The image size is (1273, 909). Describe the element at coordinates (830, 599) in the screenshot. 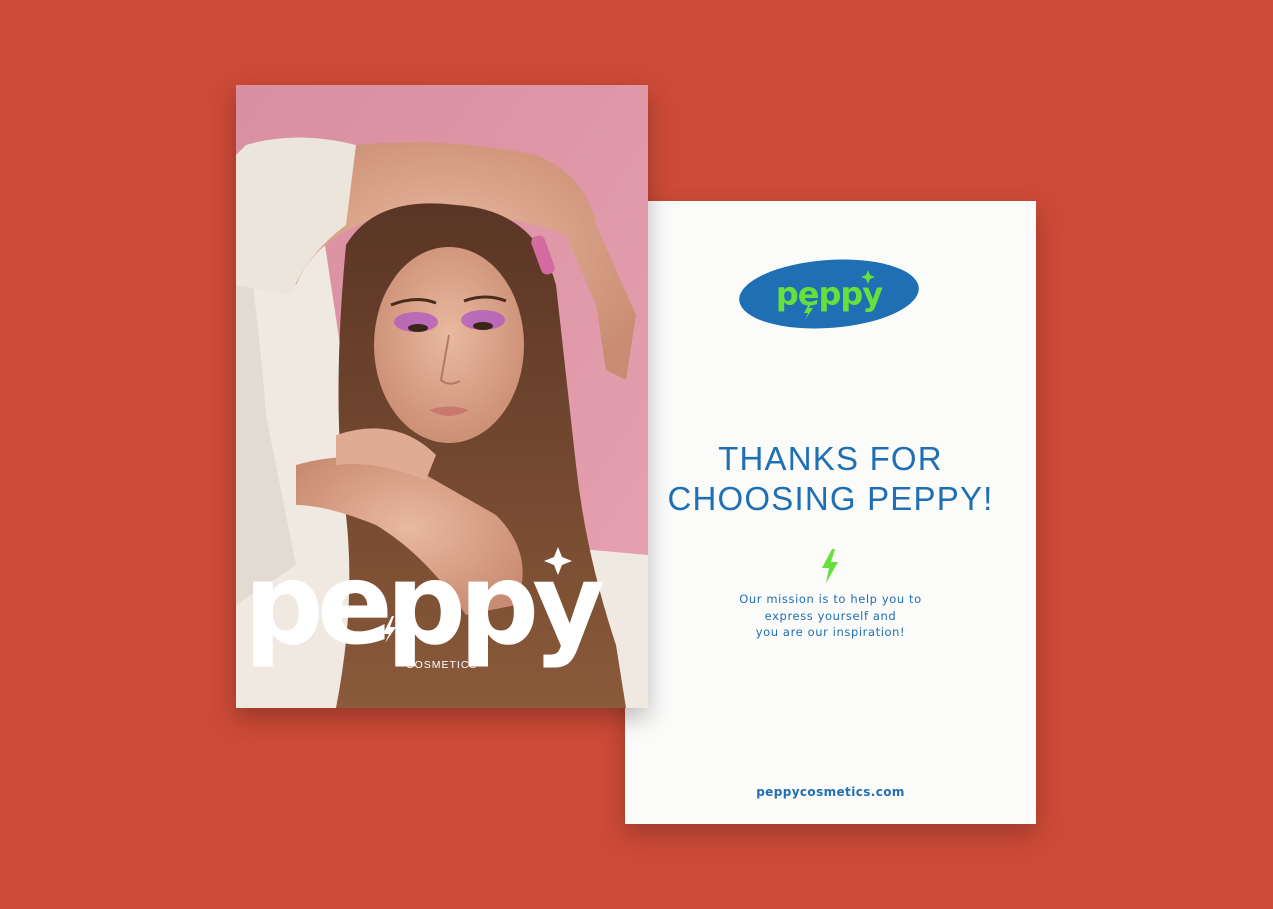

I see `mission-line-1: Our mission is to help you to` at that location.